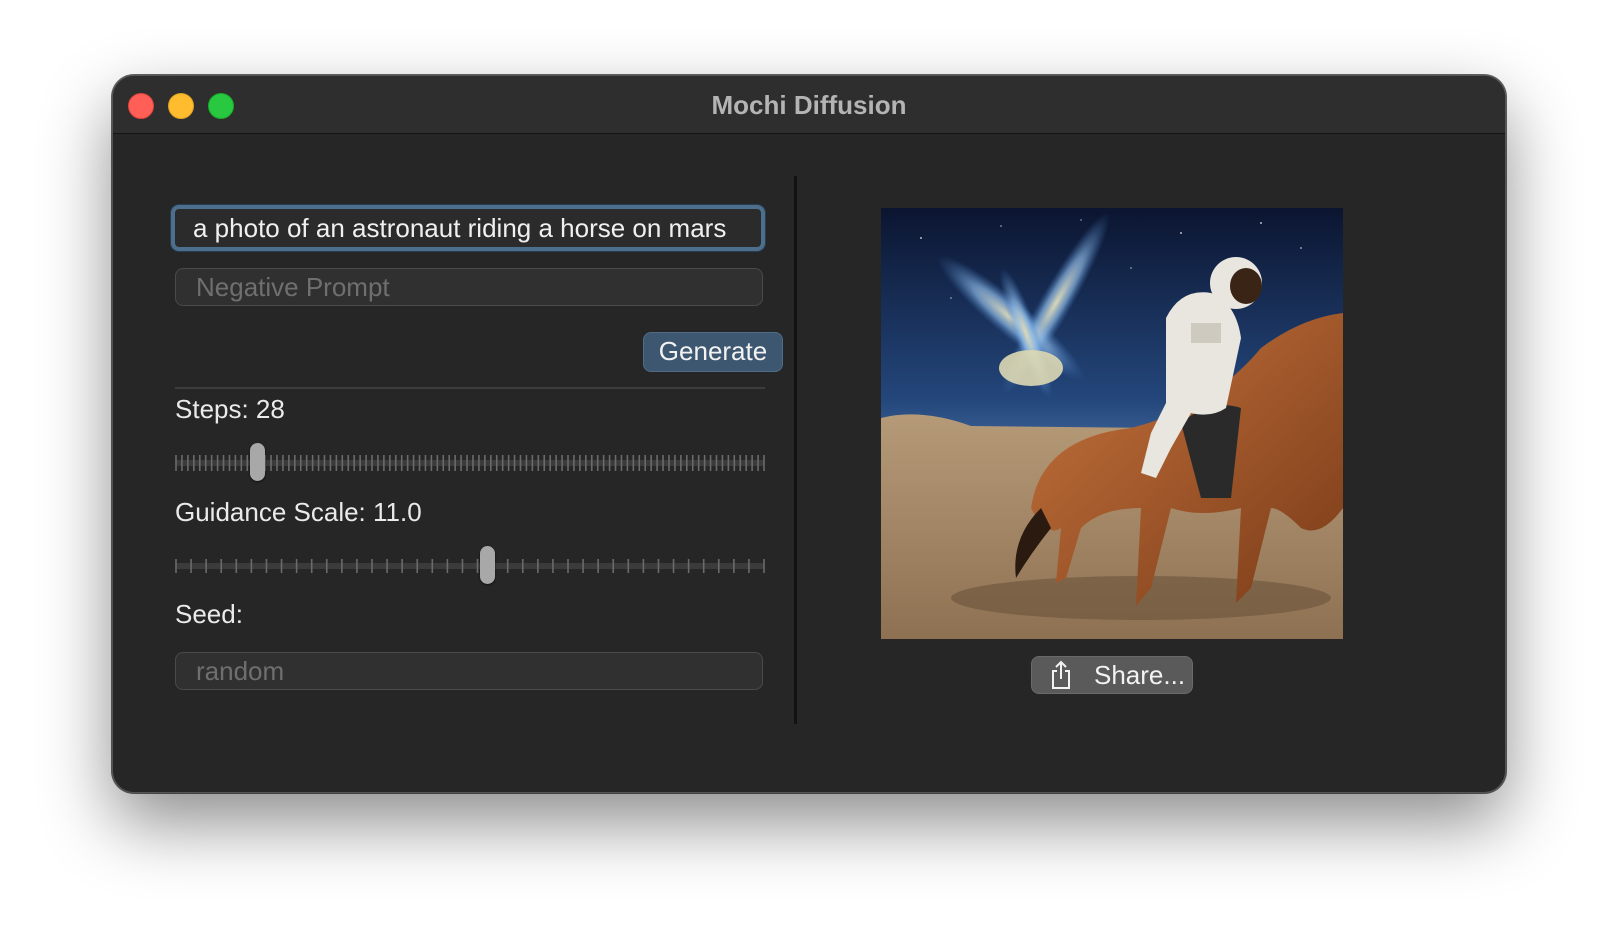  I want to click on guidance-slider-knob, so click(487, 565).